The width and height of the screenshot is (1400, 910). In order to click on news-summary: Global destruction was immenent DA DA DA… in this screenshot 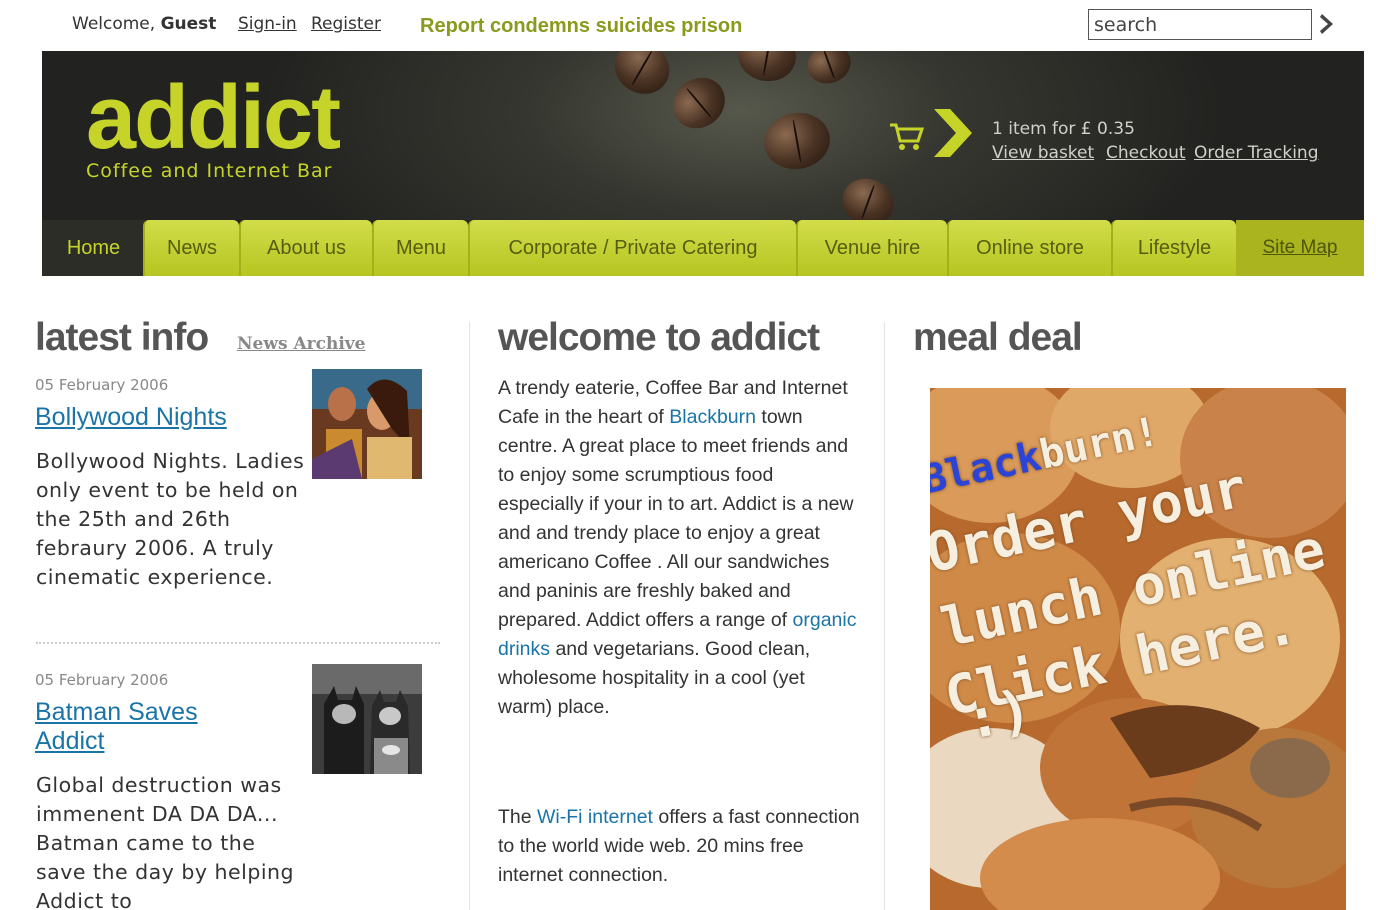, I will do `click(165, 841)`.